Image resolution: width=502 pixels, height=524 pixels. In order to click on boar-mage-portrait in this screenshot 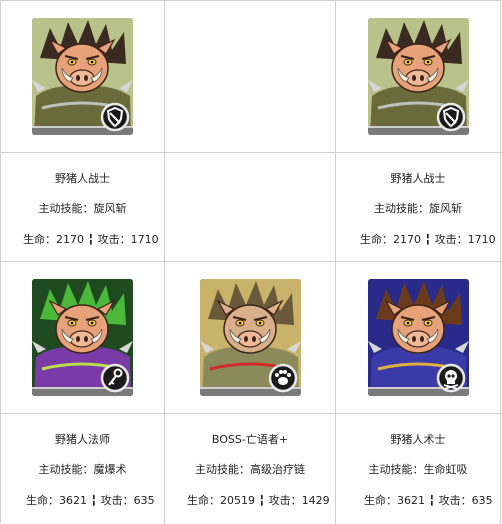, I will do `click(82, 337)`.